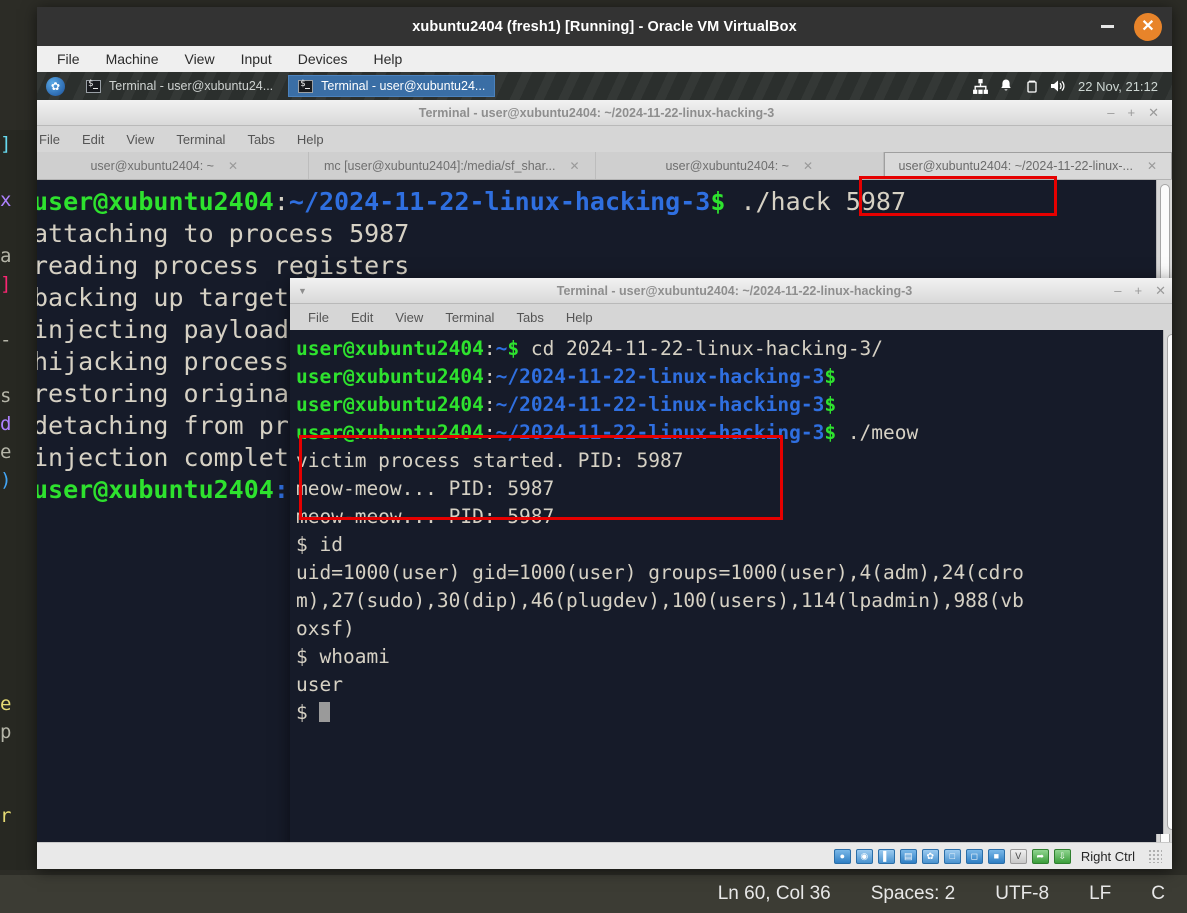 The height and width of the screenshot is (913, 1187). What do you see at coordinates (1107, 27) in the screenshot?
I see `minimize-button` at bounding box center [1107, 27].